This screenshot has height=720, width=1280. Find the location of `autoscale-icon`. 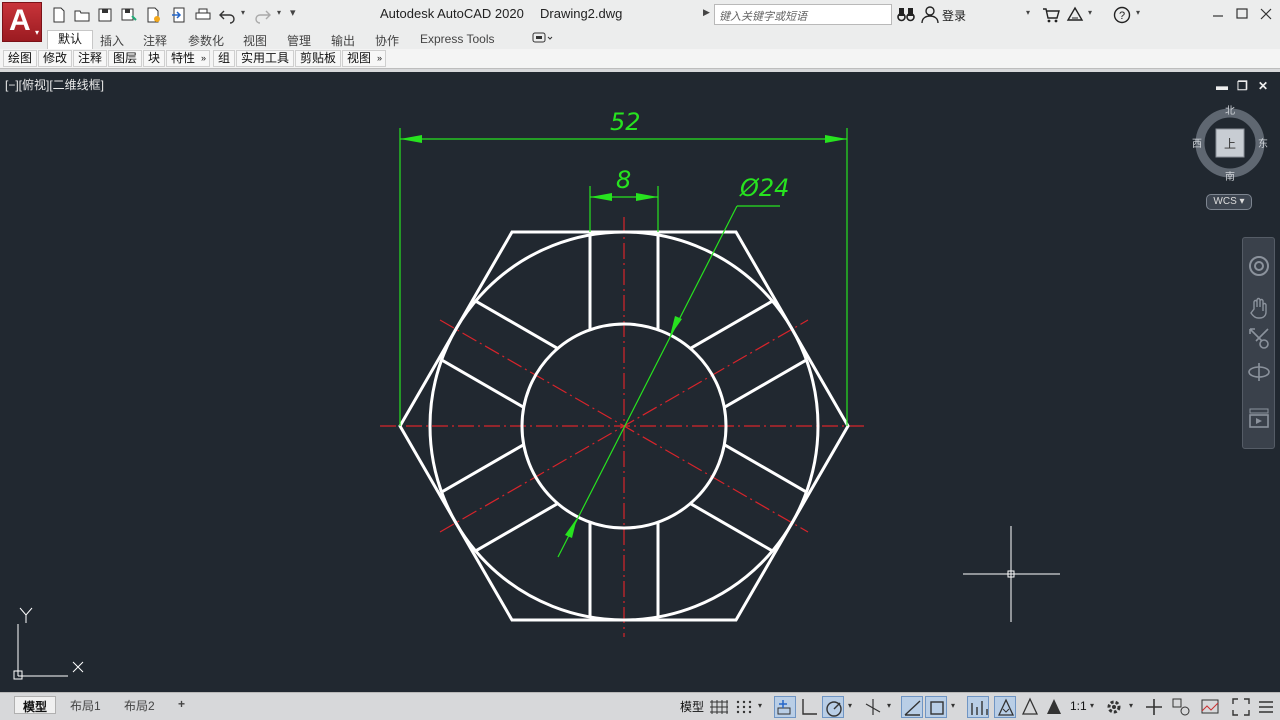

autoscale-icon is located at coordinates (1005, 707).